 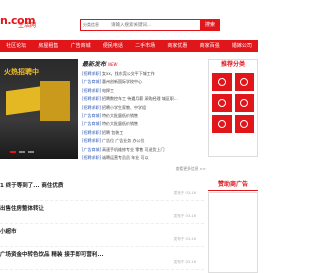 What do you see at coordinates (102, 235) in the screenshot?
I see `feed-item: 小超市 发布于 03-16` at bounding box center [102, 235].